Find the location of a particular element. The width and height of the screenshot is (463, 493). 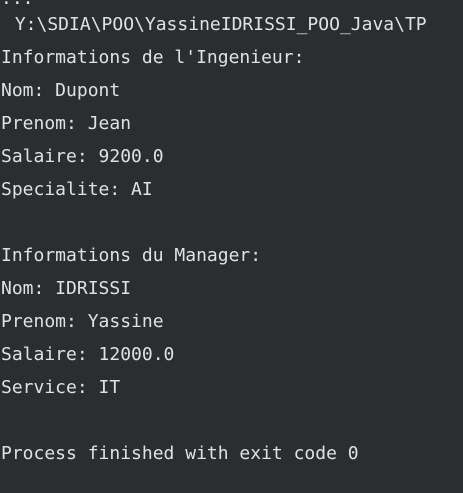

engineer-first-name: Prenom: Jean is located at coordinates (66, 123).